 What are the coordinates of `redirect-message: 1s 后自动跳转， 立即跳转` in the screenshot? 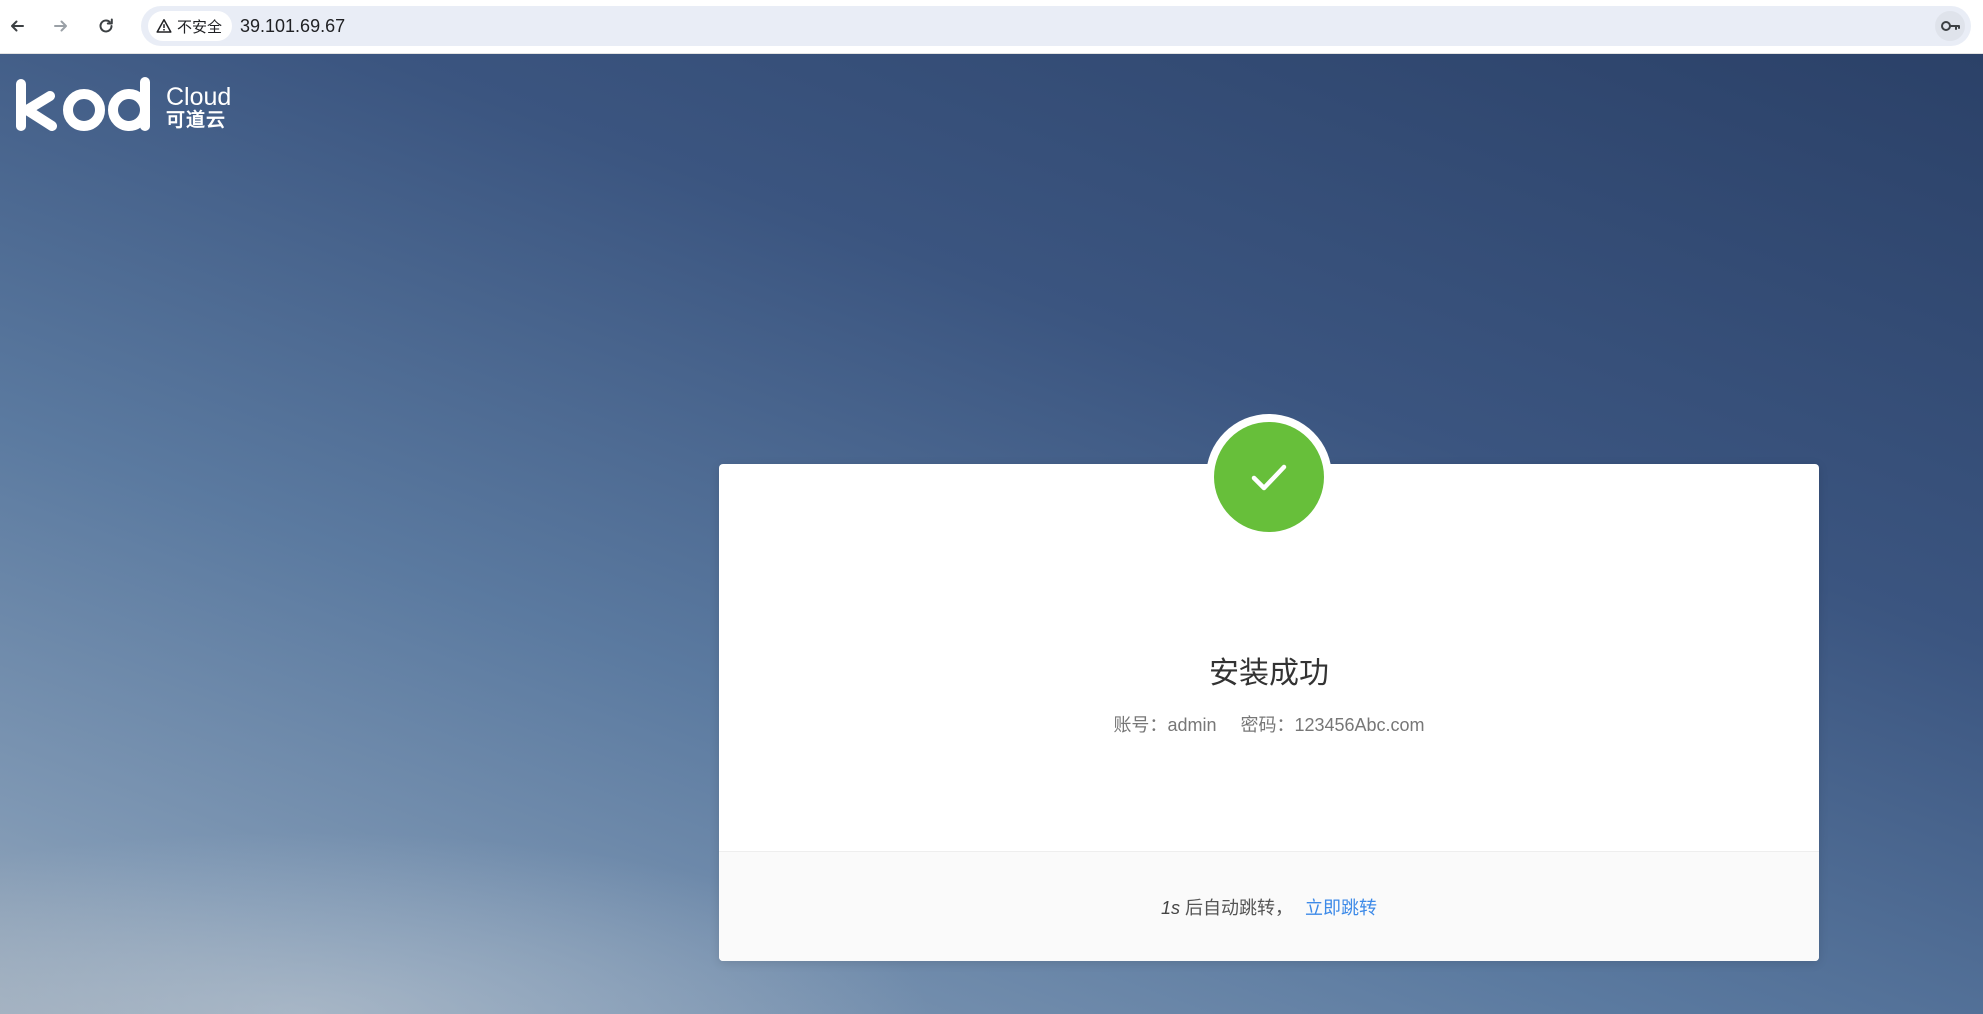 It's located at (1269, 908).